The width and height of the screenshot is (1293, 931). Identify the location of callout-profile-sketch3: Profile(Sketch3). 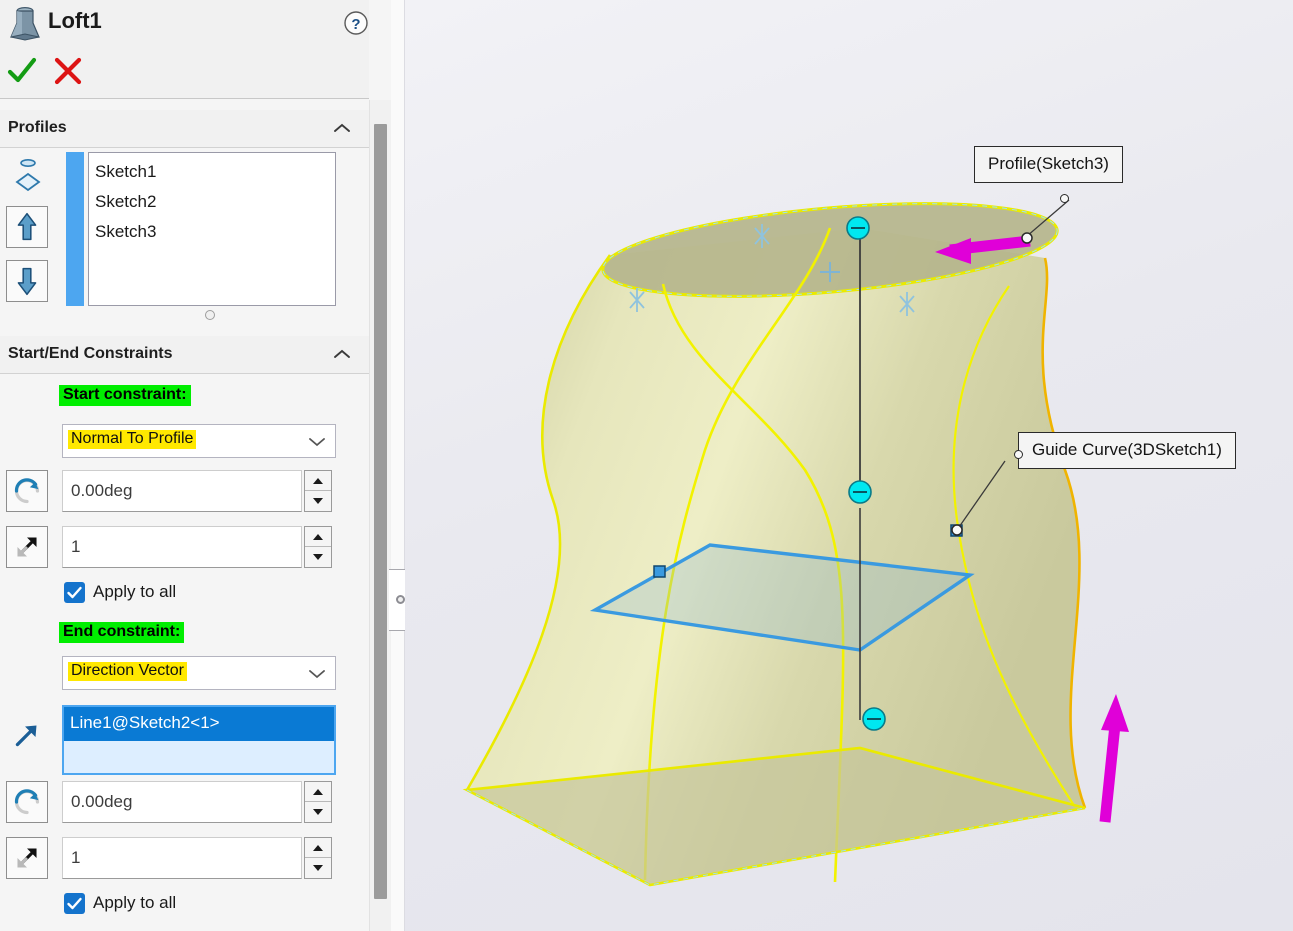
(1048, 164).